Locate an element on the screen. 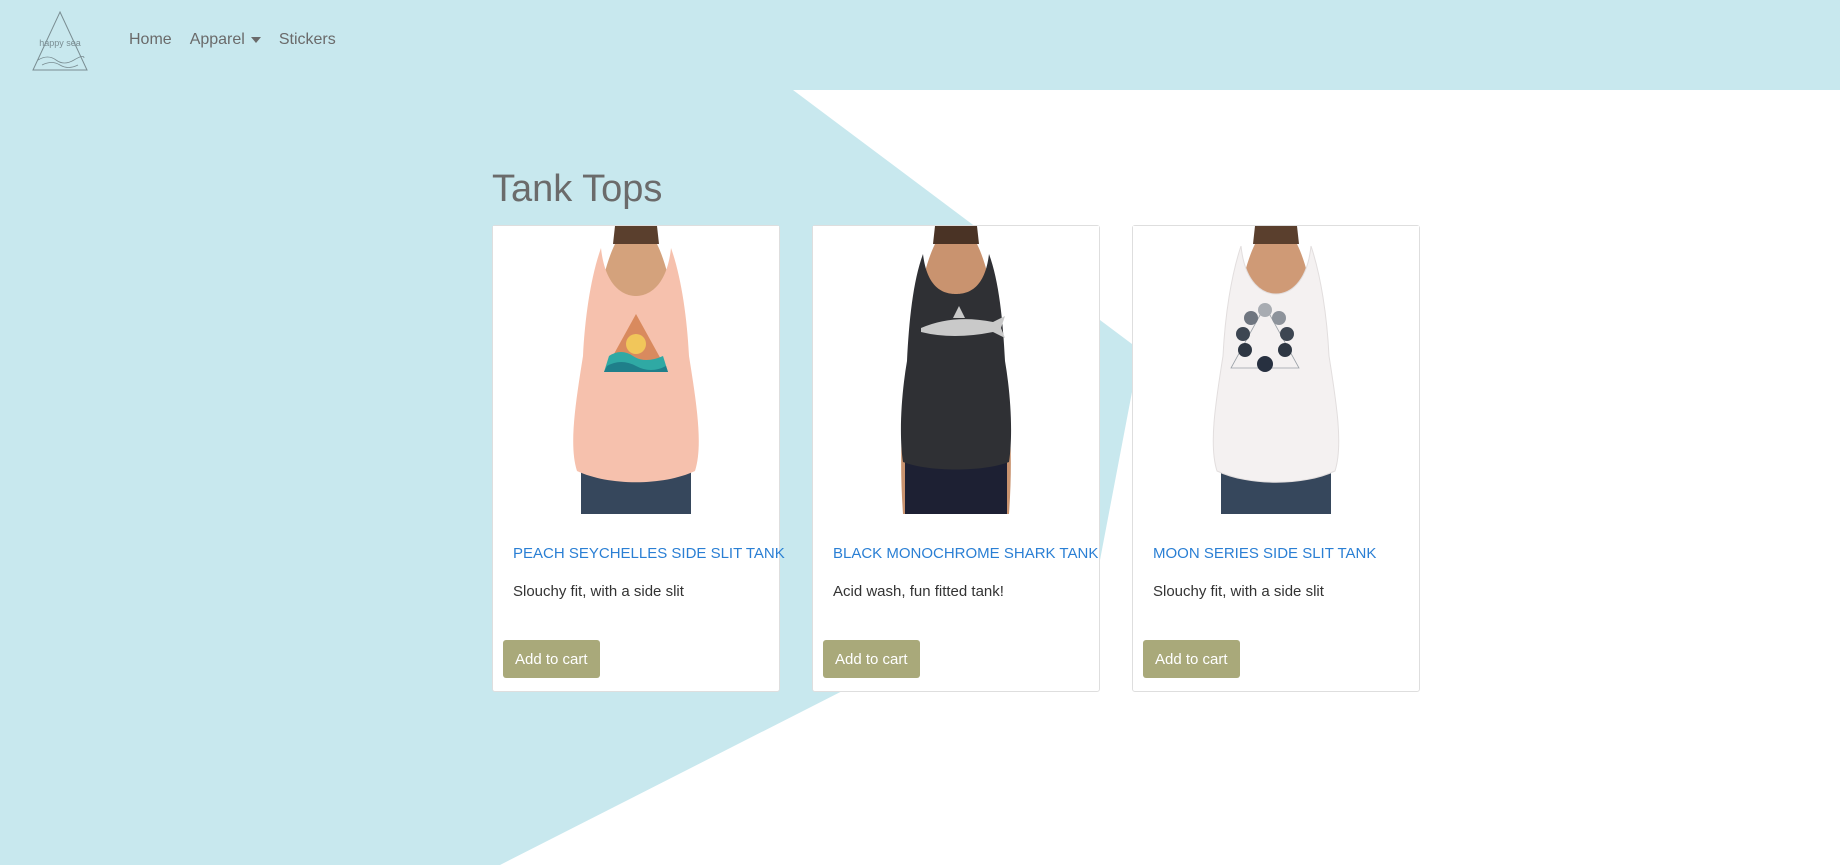 Image resolution: width=1840 pixels, height=865 pixels. logo: happy sea is located at coordinates (60, 41).